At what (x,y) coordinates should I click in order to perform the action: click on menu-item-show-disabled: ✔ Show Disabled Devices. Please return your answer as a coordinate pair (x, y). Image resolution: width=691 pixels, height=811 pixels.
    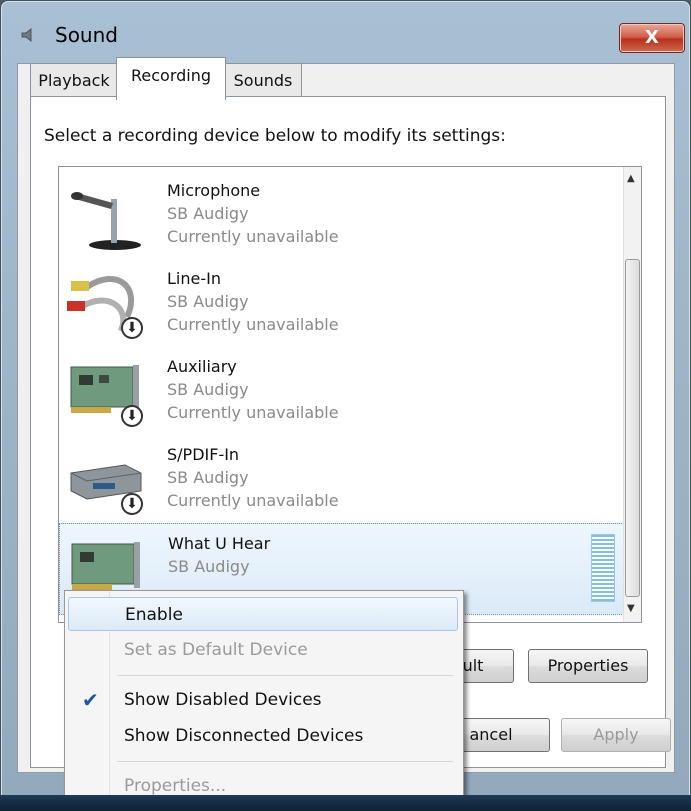
    Looking at the image, I should click on (263, 700).